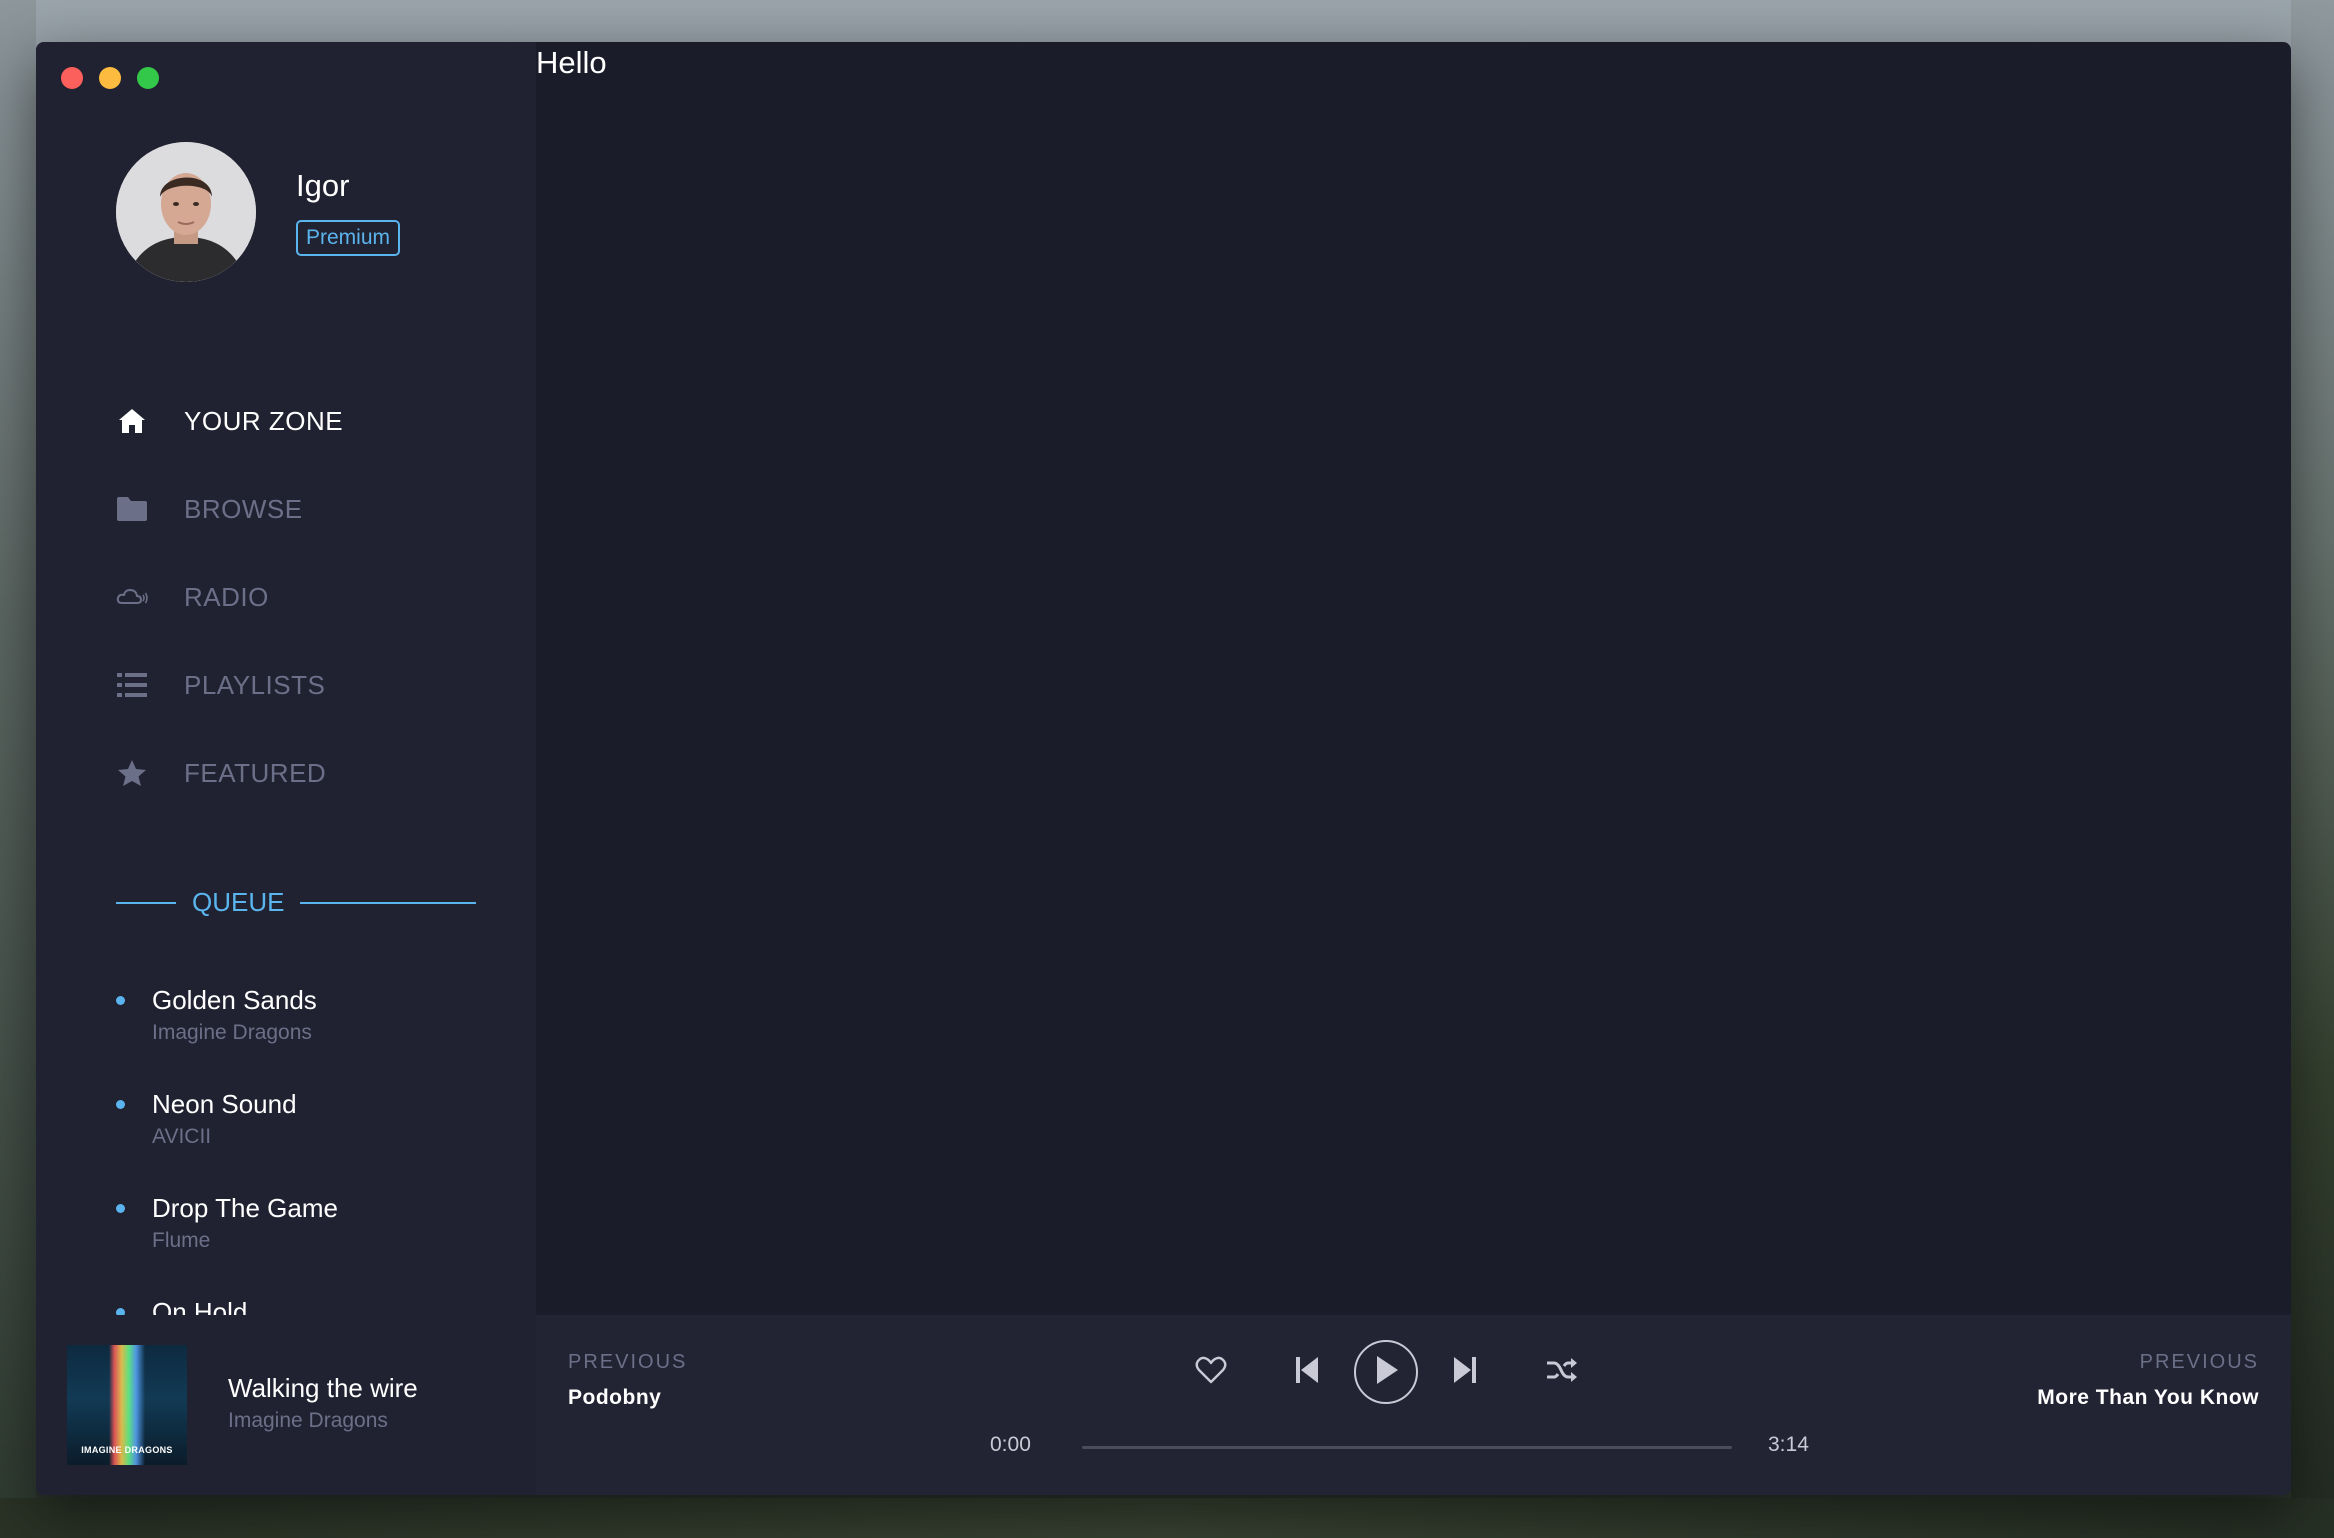 The width and height of the screenshot is (2334, 1538). Describe the element at coordinates (148, 78) in the screenshot. I see `maximize-window-button` at that location.